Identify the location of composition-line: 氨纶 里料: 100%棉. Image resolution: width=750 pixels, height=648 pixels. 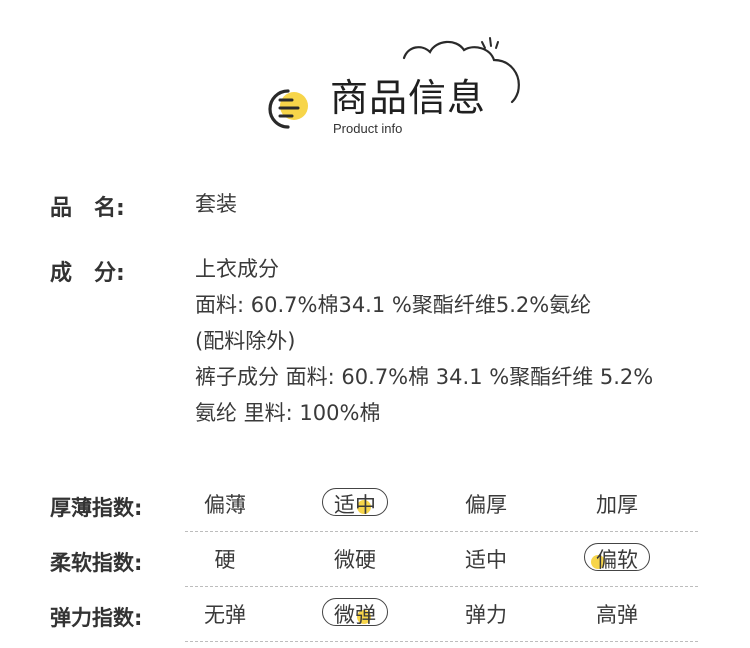
(288, 413).